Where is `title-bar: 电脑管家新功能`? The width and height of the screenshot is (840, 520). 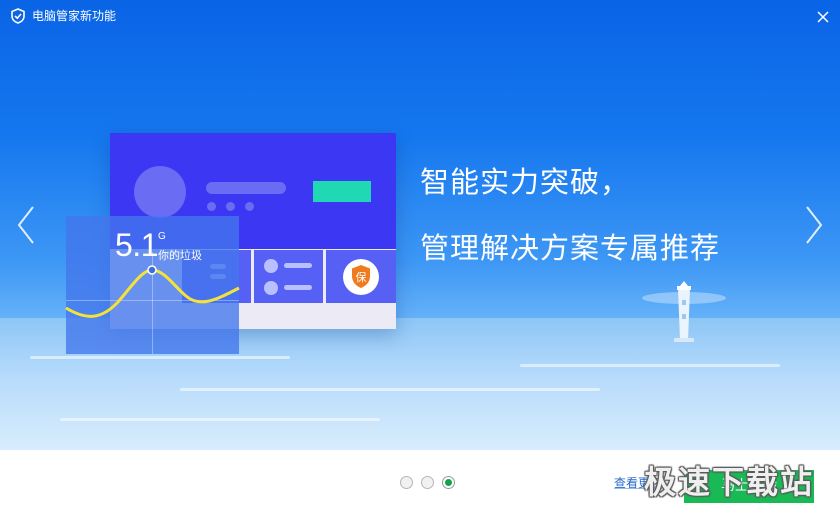
title-bar: 电脑管家新功能 is located at coordinates (420, 16).